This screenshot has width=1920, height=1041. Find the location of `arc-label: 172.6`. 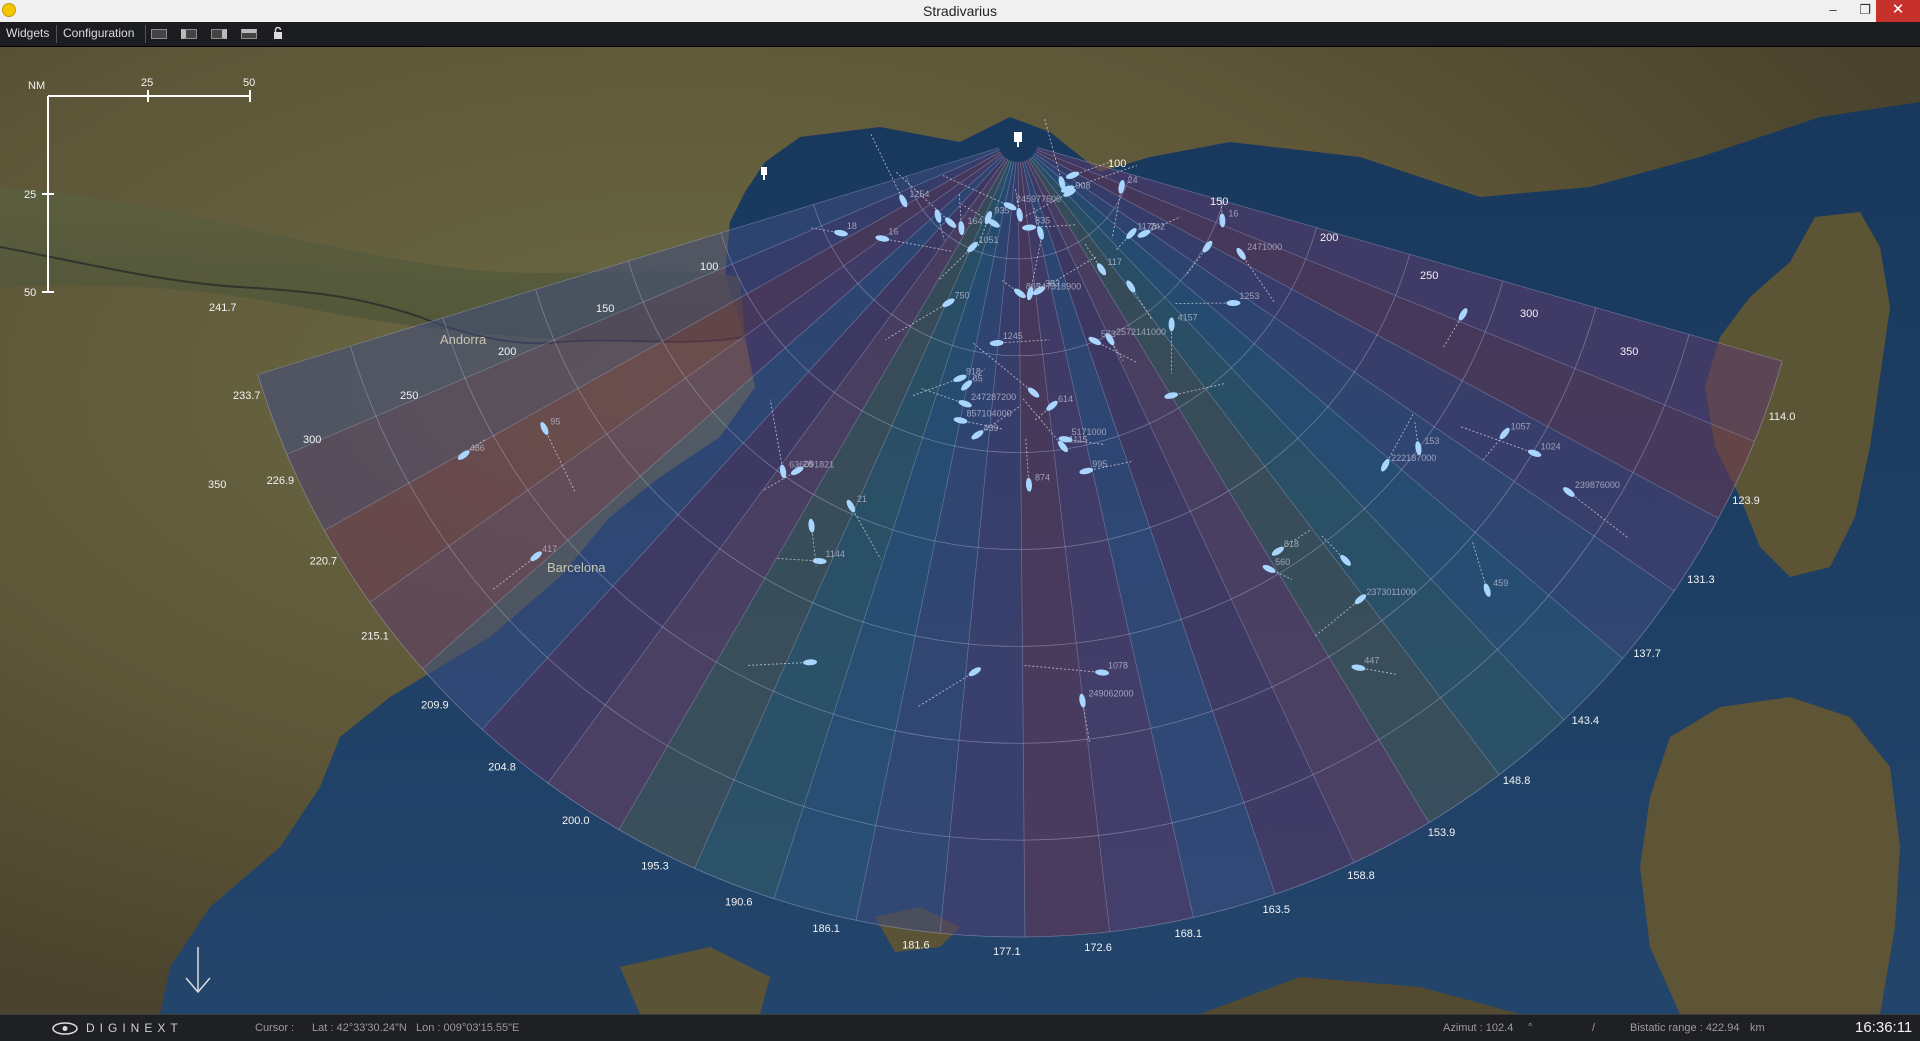

arc-label: 172.6 is located at coordinates (1098, 948).